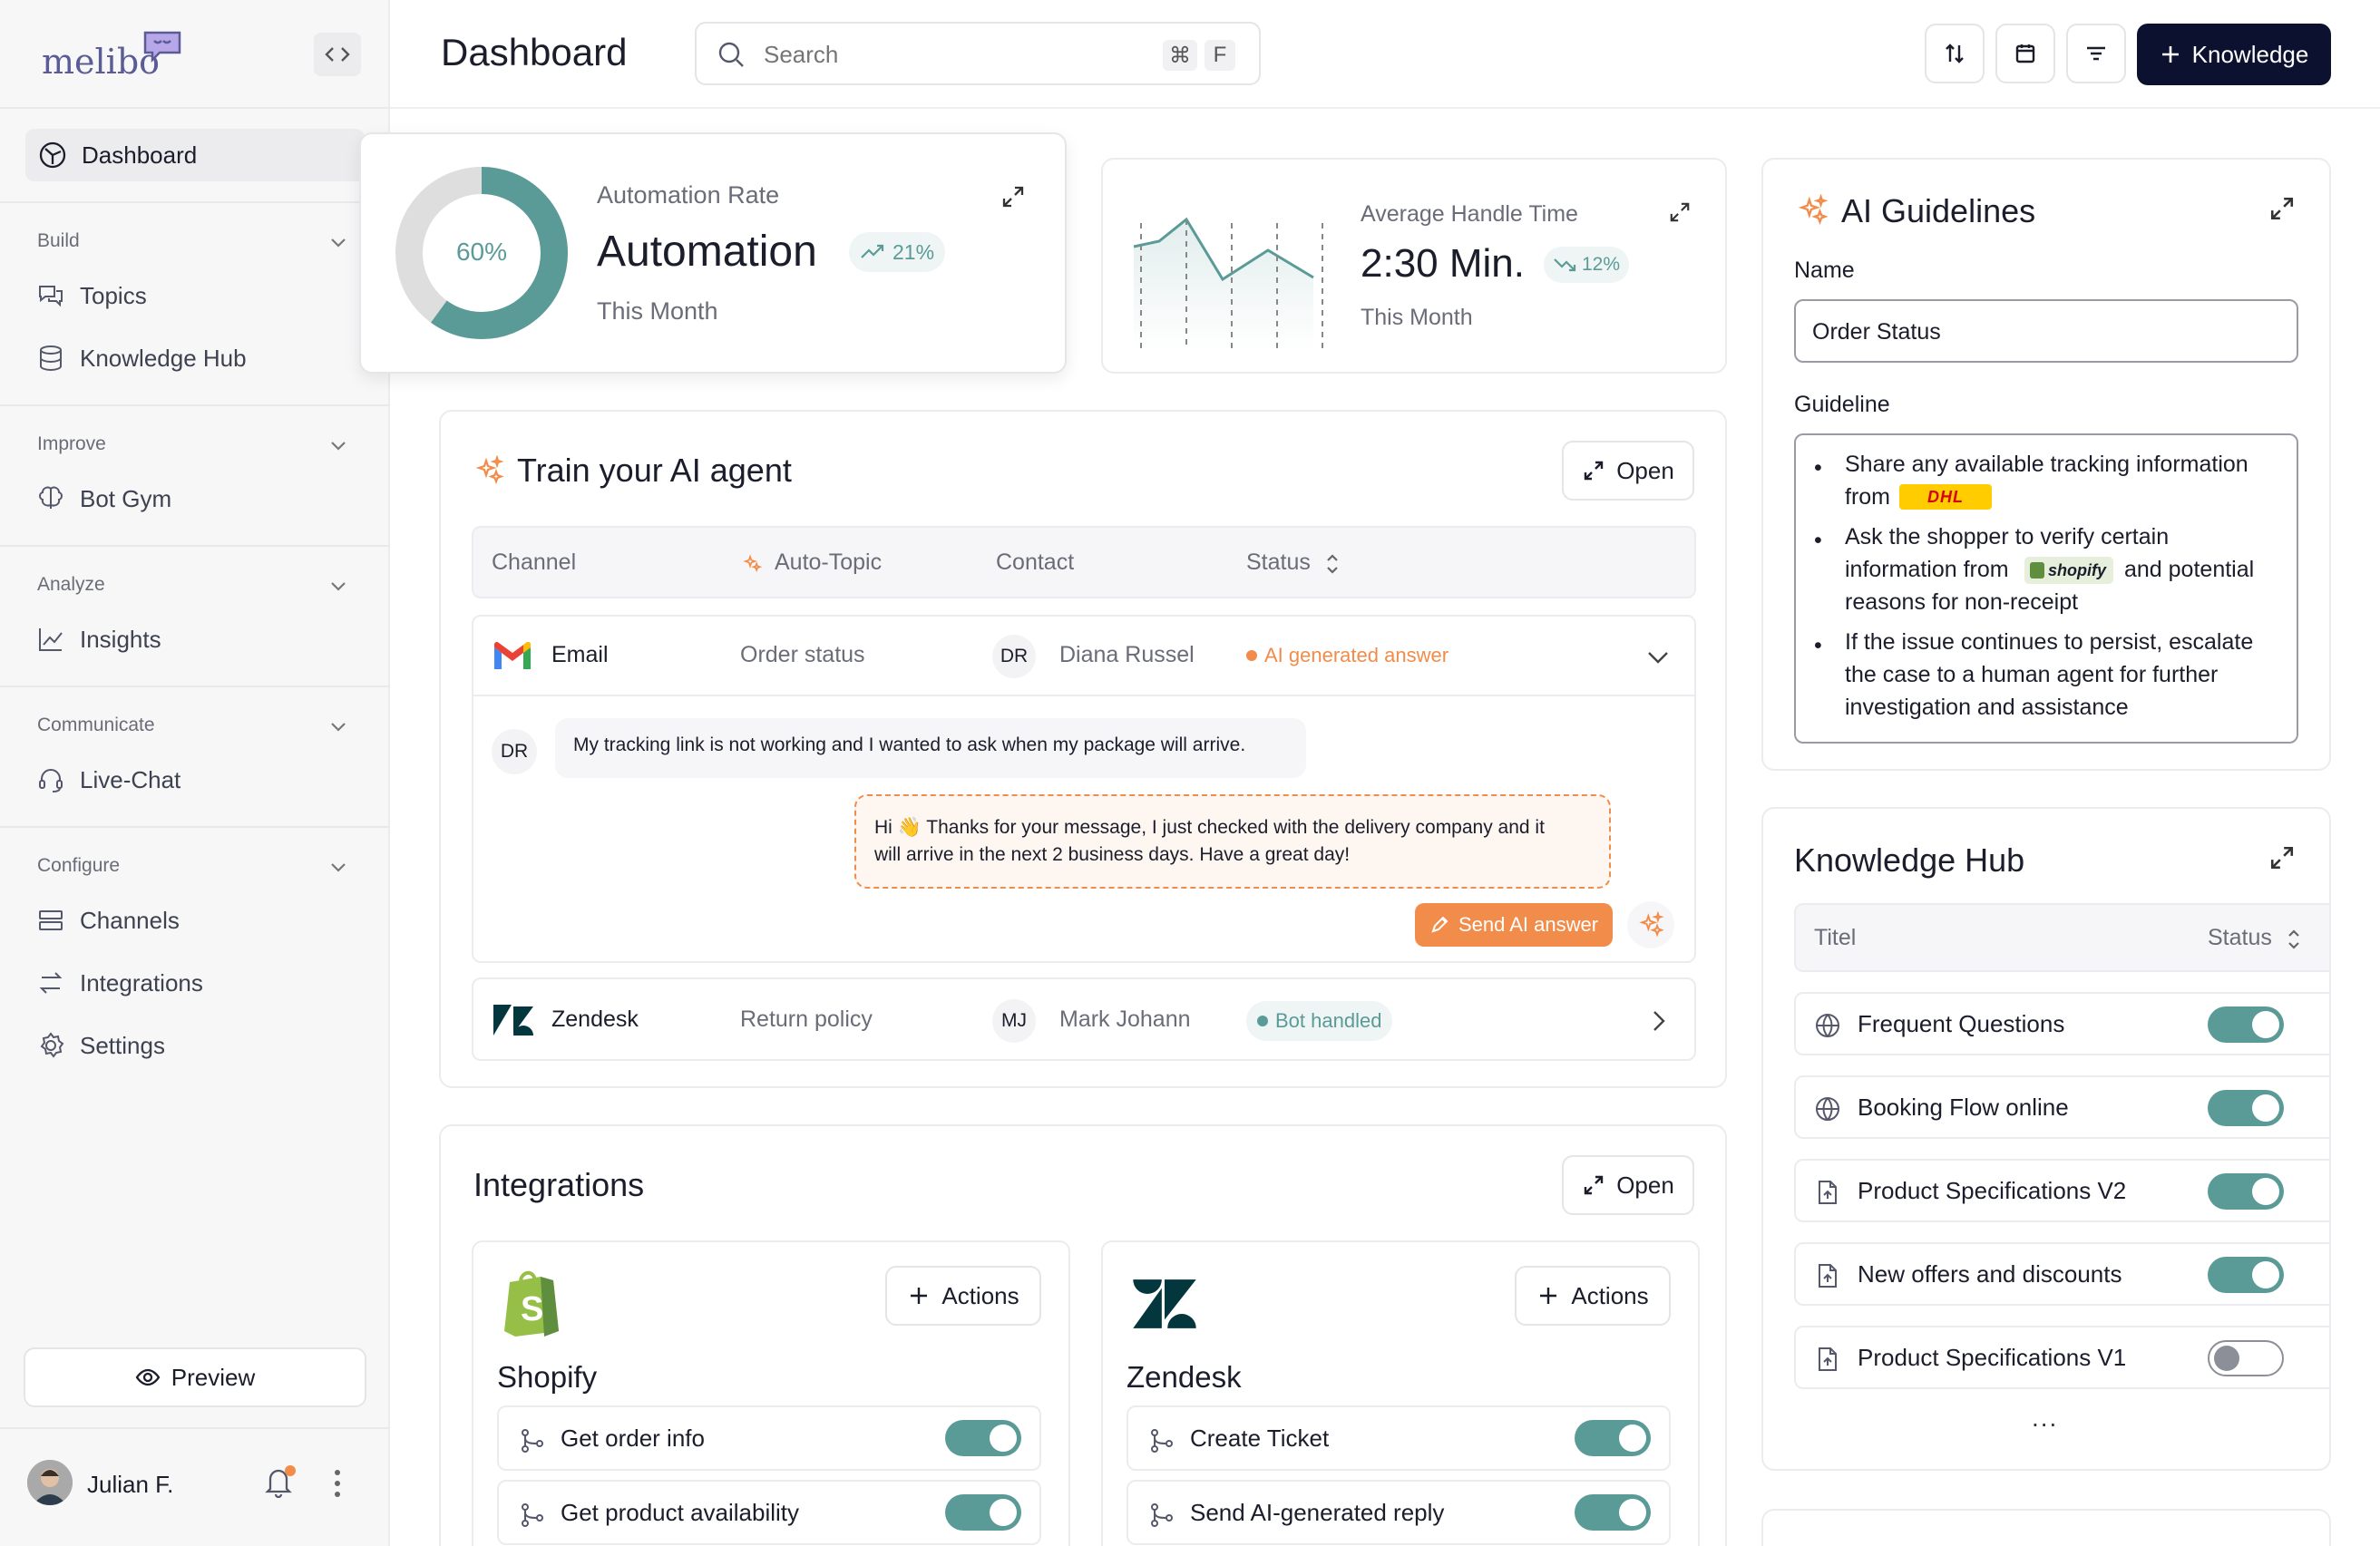  I want to click on knowledge-item-new-offers: New offers and discounts, so click(2061, 1274).